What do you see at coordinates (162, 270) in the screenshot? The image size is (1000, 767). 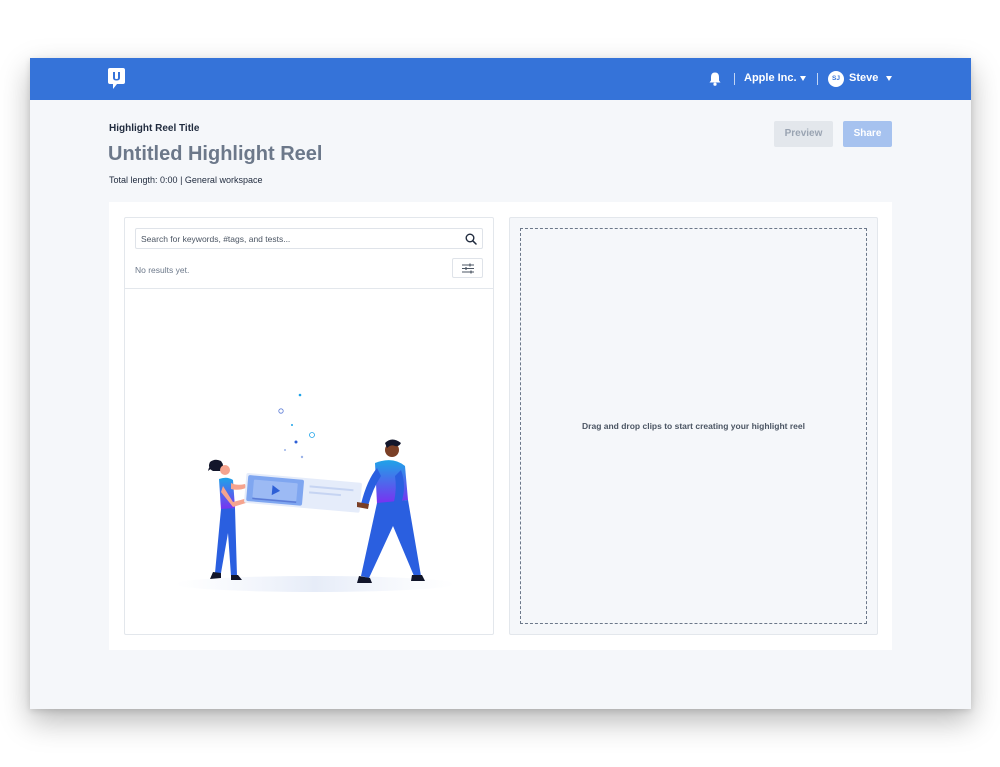 I see `no-results-text: No results yet.` at bounding box center [162, 270].